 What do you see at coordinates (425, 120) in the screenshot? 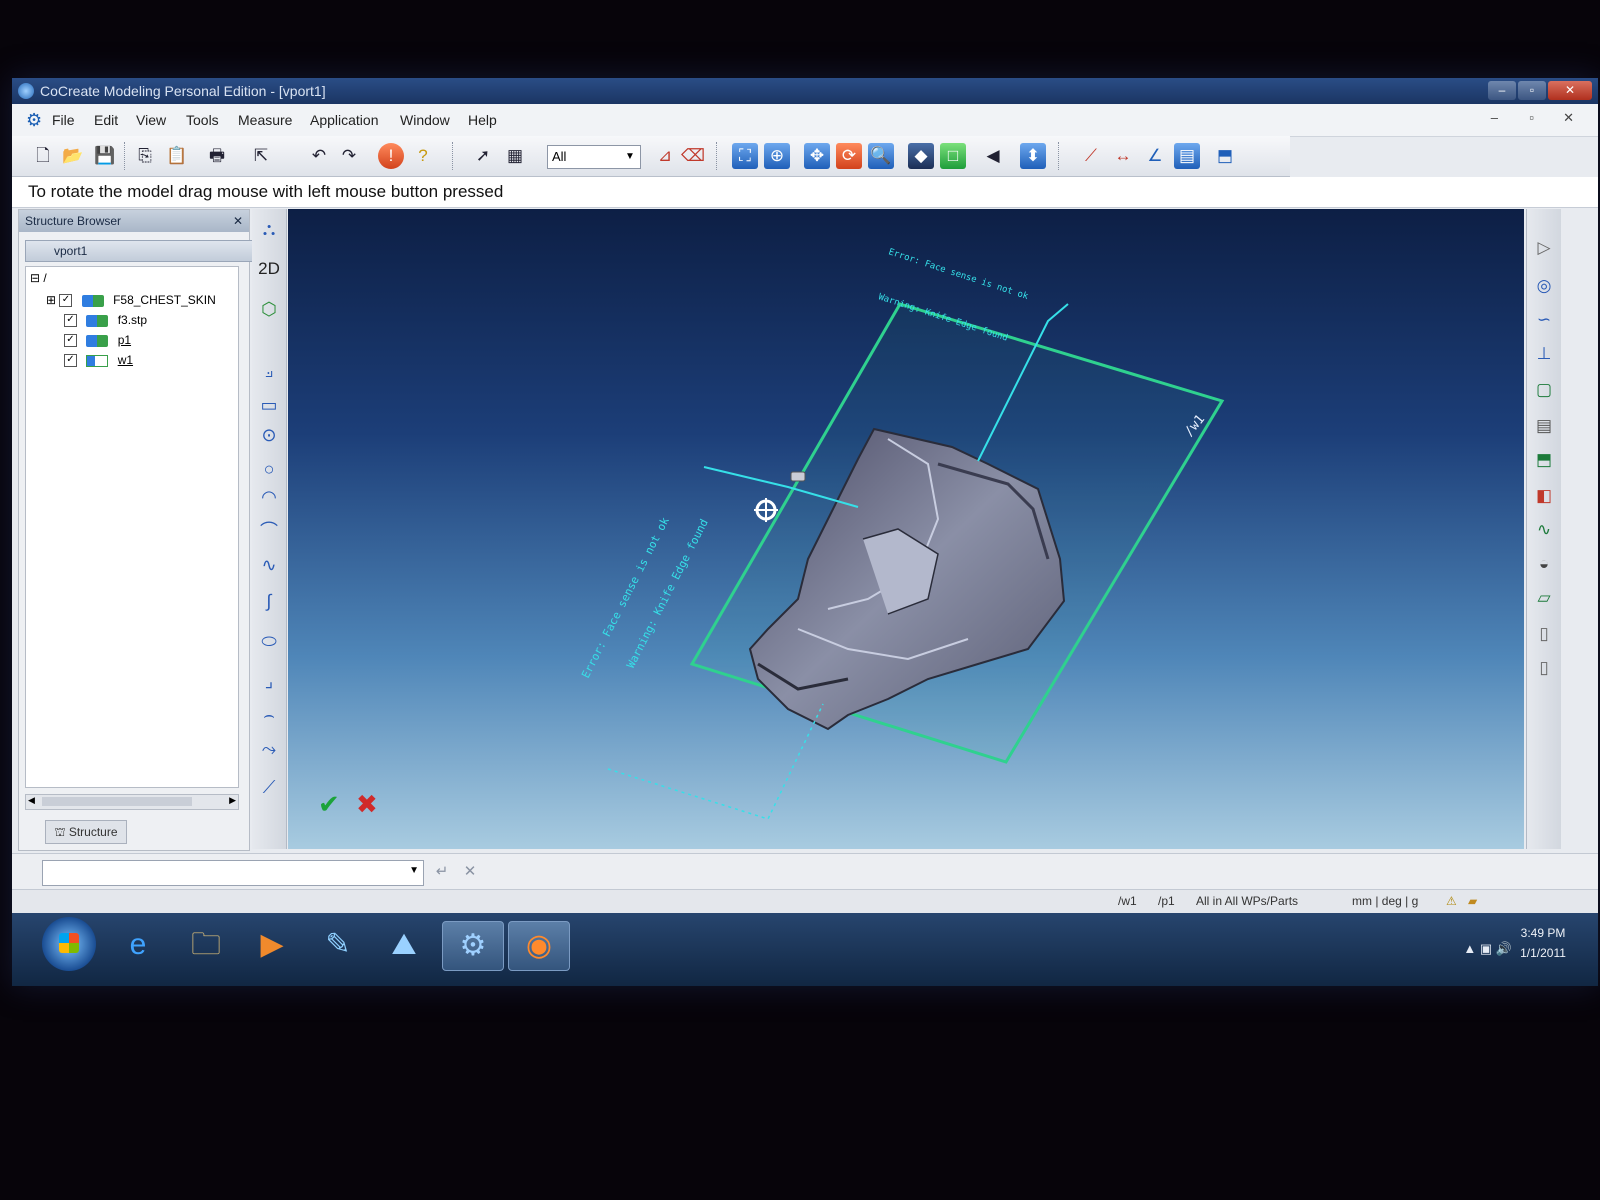
I see `menu-window: Window` at bounding box center [425, 120].